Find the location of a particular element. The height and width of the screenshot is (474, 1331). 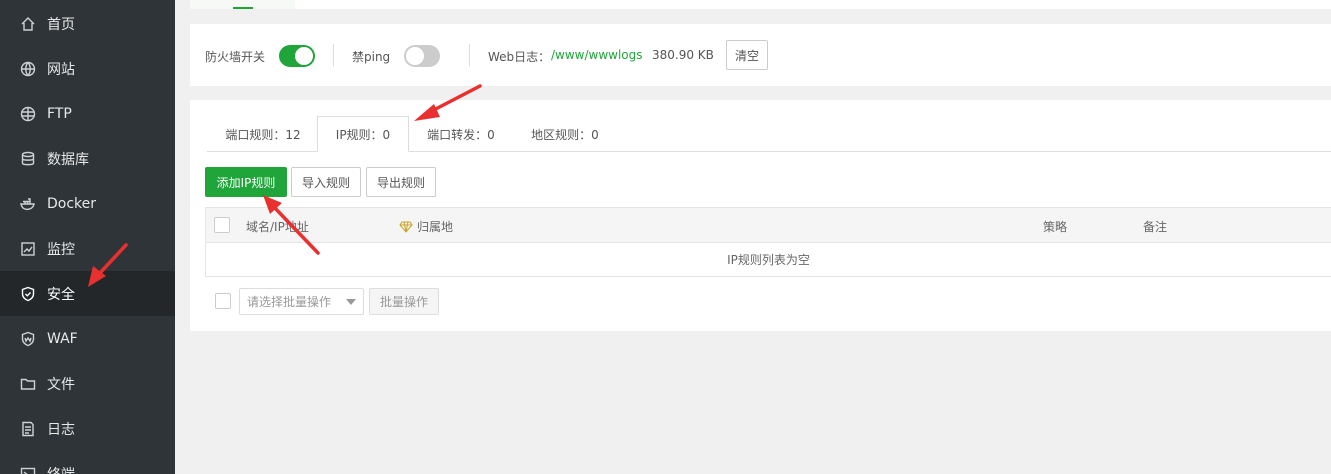

firewall-toggle is located at coordinates (297, 56).